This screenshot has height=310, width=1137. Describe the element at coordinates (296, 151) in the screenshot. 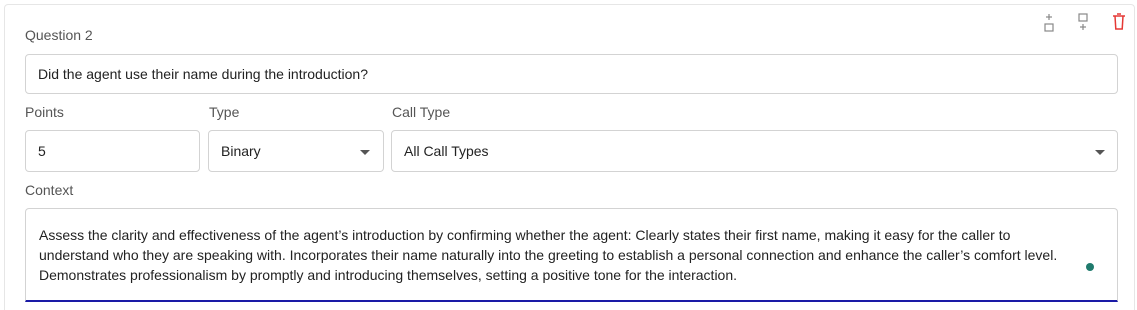

I see `type-select: Binary` at that location.